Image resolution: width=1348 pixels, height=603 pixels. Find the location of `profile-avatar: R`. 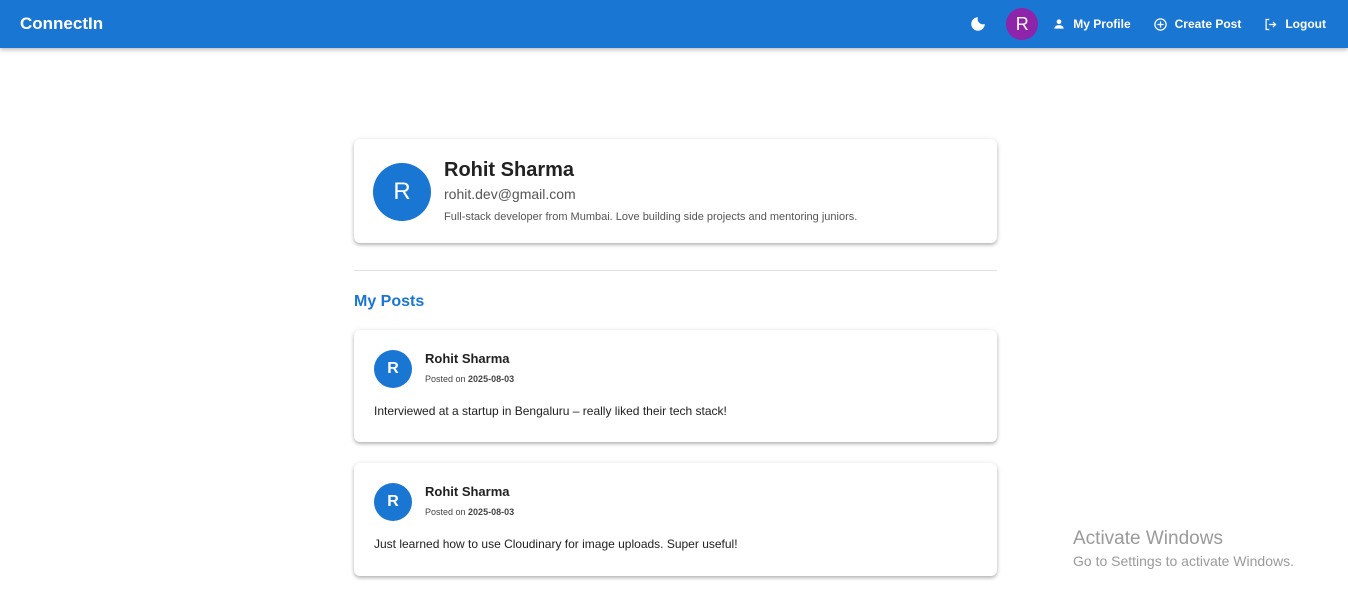

profile-avatar: R is located at coordinates (402, 192).